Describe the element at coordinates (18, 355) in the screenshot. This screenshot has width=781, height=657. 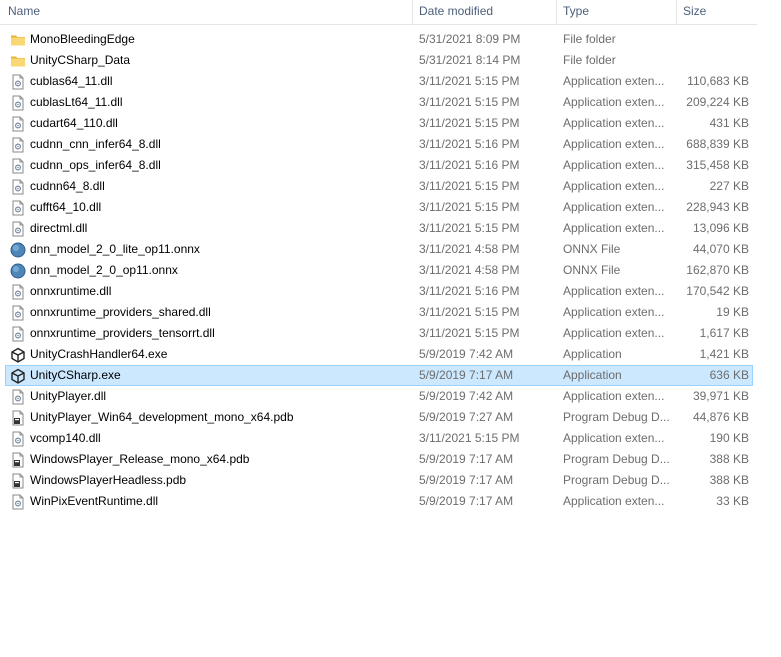
I see `unity-app-icon` at that location.